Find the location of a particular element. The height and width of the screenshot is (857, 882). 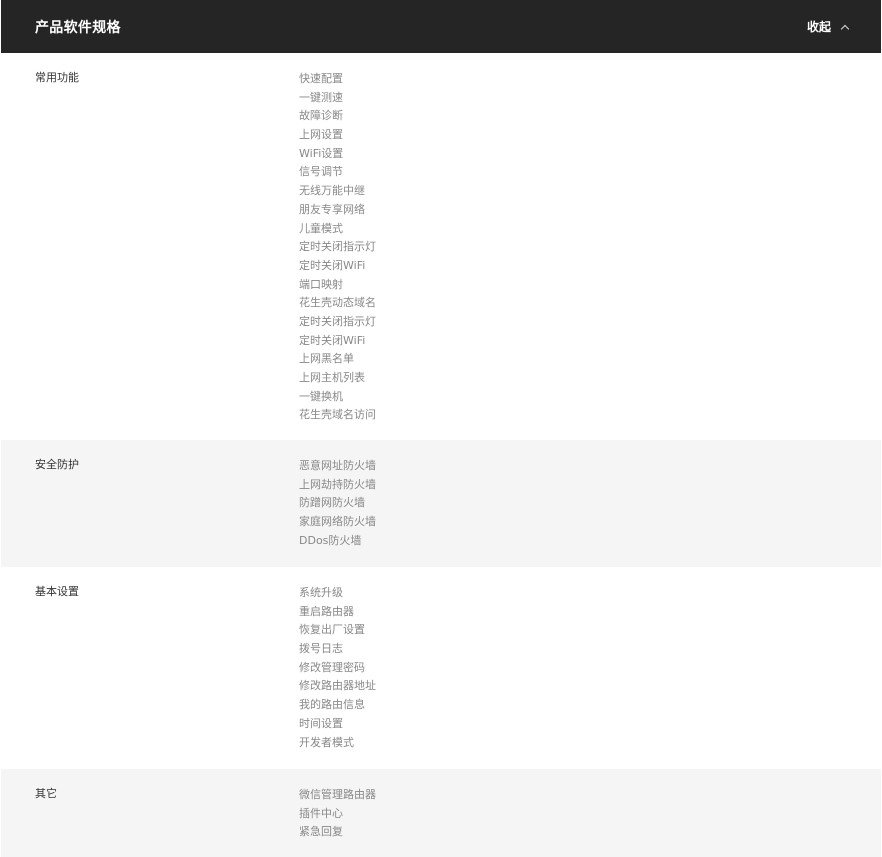

feature-item: WiFi设置 is located at coordinates (321, 153).